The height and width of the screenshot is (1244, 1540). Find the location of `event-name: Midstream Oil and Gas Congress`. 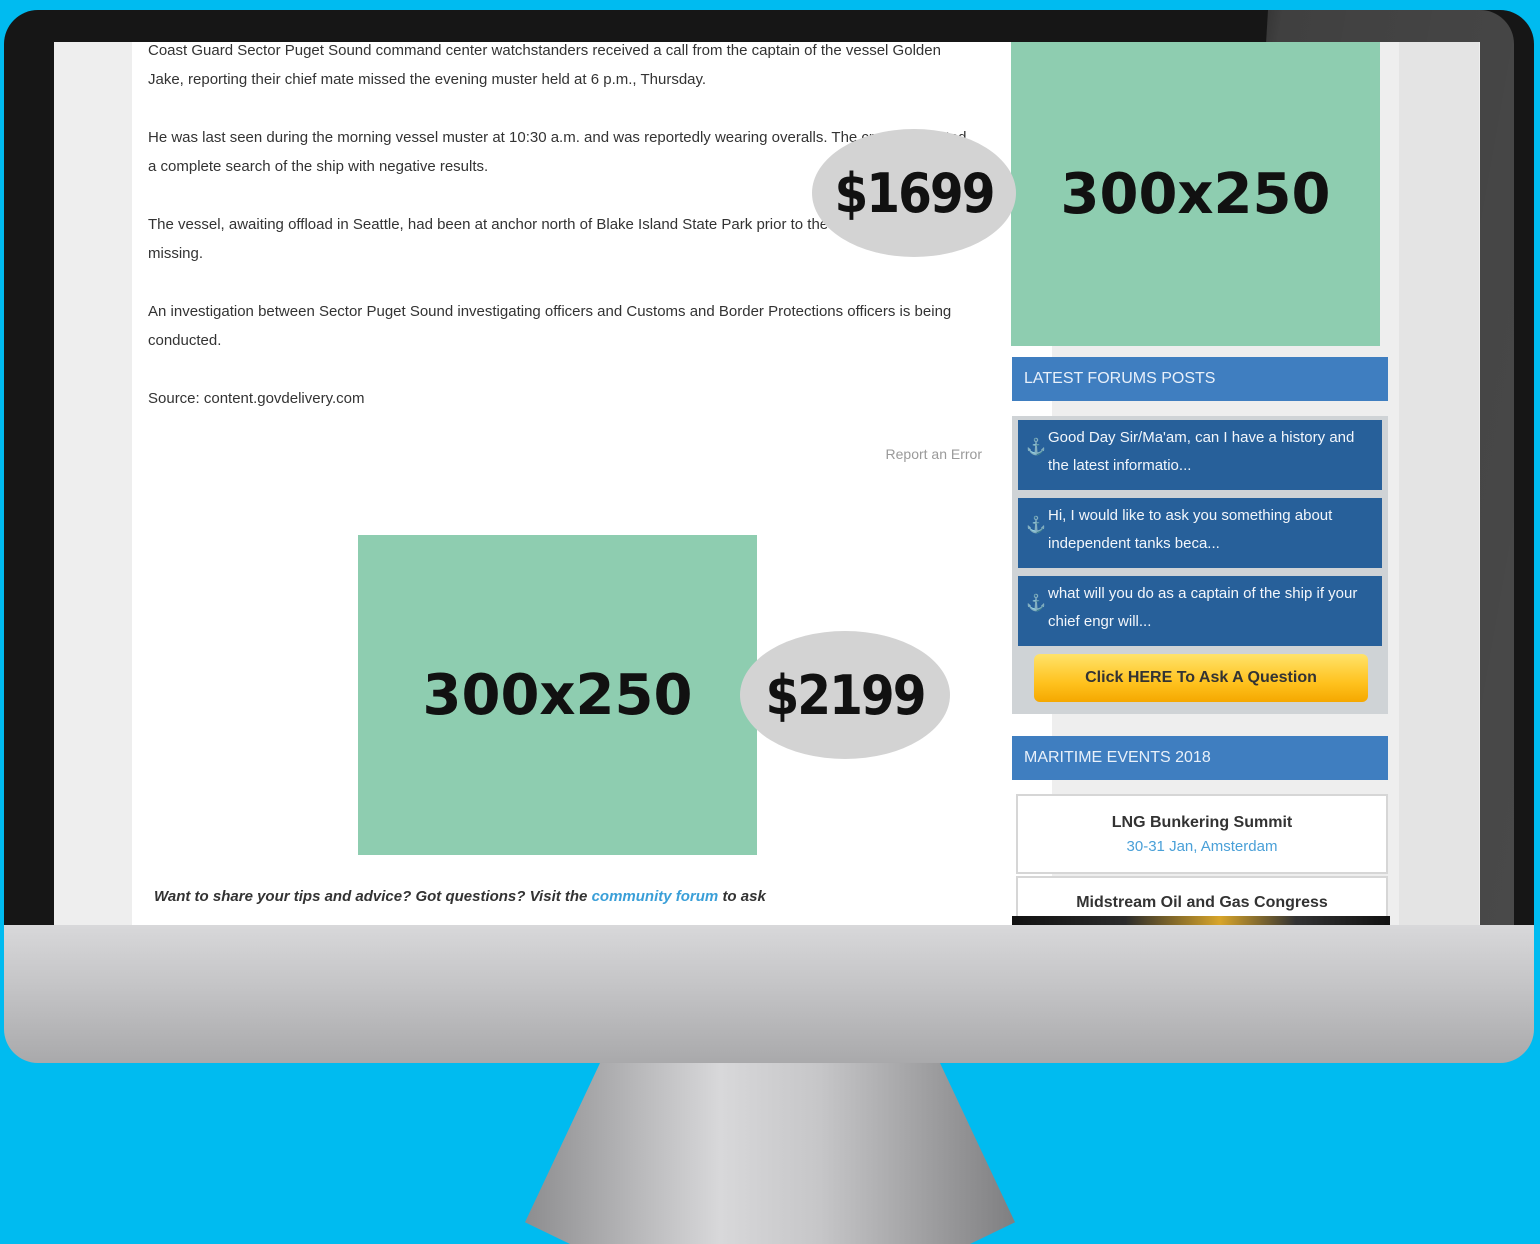

event-name: Midstream Oil and Gas Congress is located at coordinates (1202, 902).